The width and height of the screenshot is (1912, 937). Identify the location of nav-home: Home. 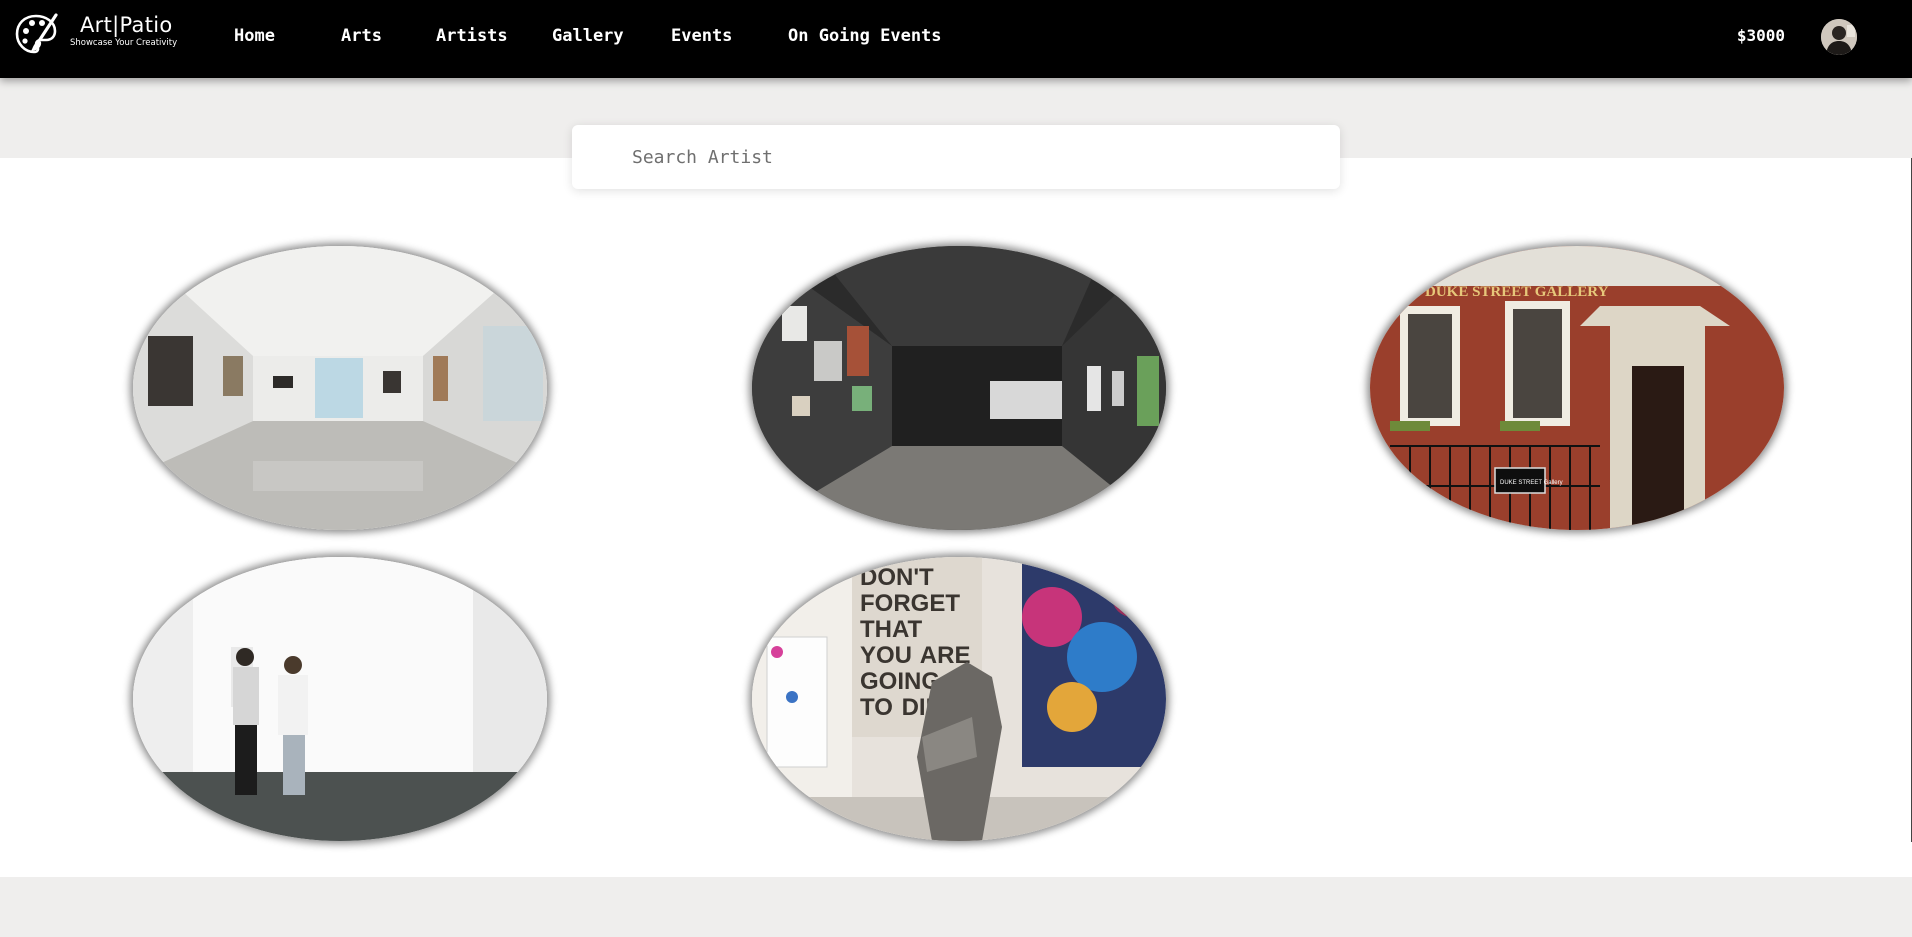
(254, 36).